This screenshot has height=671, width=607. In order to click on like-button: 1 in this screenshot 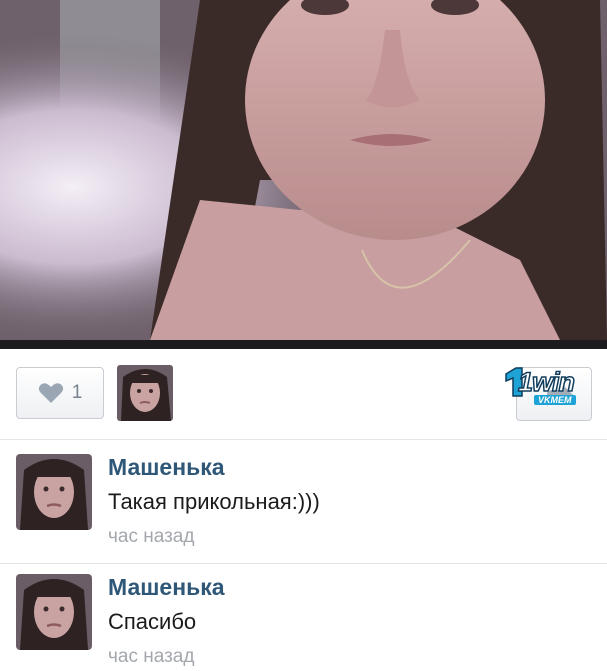, I will do `click(60, 393)`.